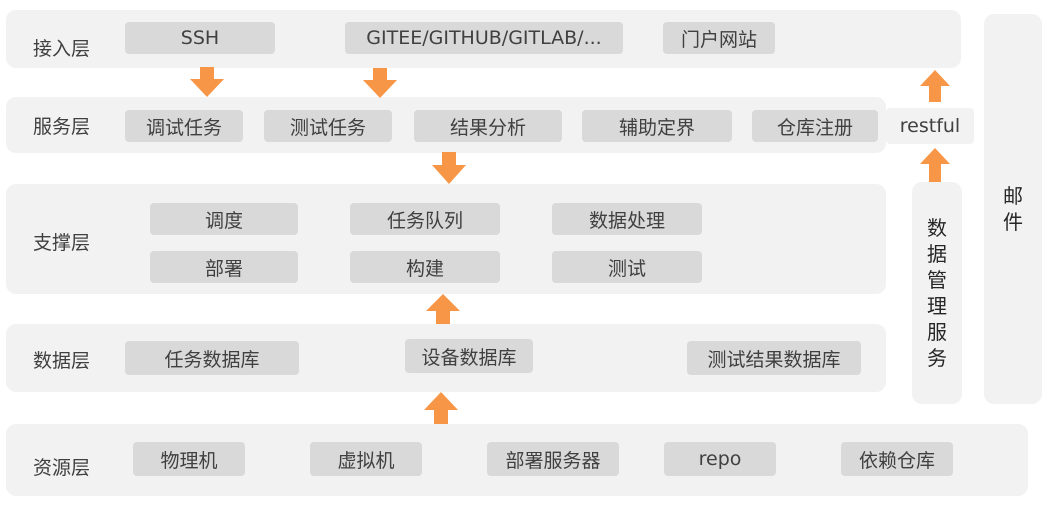  I want to click on service-item-repo-register: 仓库注册, so click(815, 126).